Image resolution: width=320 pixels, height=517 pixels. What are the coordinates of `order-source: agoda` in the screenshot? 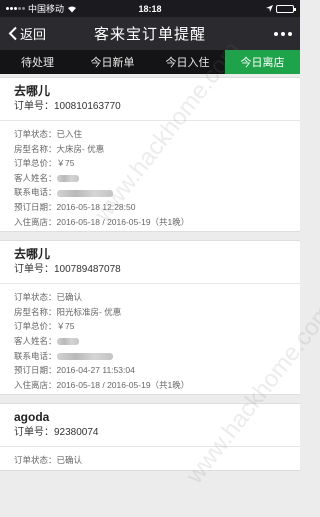 It's located at (32, 417).